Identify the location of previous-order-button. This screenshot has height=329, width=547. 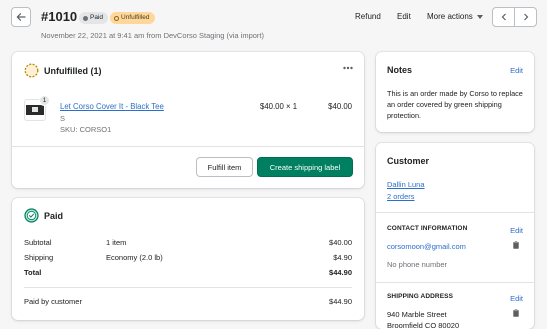
(504, 17).